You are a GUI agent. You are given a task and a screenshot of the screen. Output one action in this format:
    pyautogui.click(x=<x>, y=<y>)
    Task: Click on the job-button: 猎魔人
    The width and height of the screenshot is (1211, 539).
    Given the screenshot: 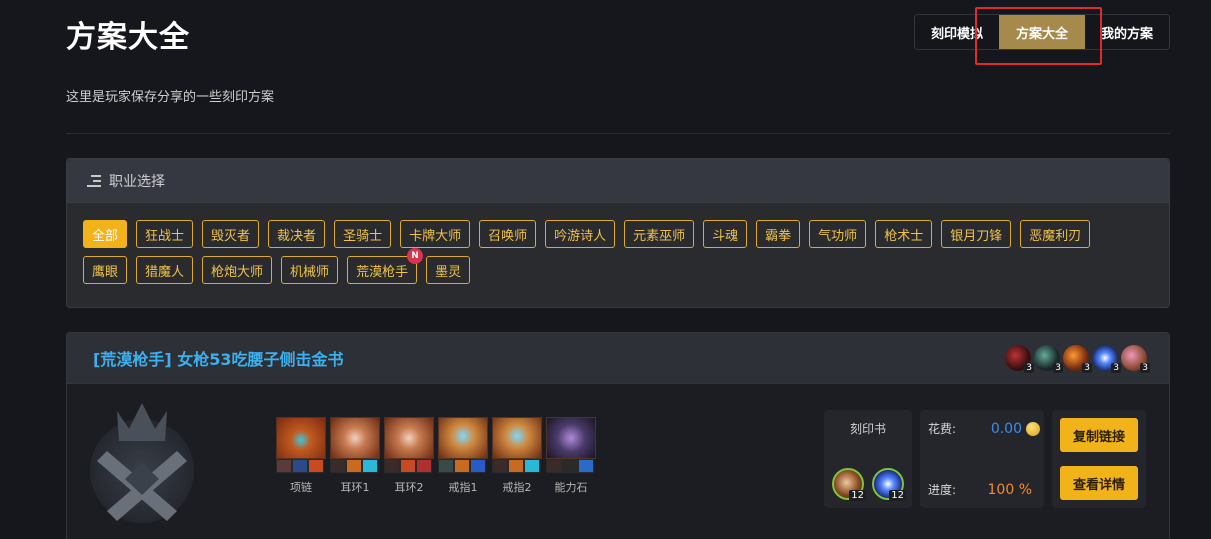 What is the action you would take?
    pyautogui.click(x=165, y=270)
    